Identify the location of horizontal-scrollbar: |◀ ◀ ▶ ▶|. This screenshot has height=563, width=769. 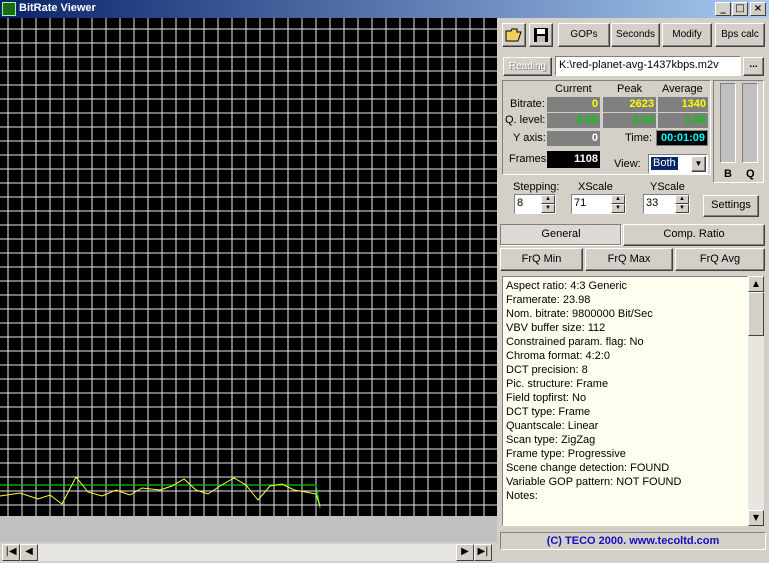
(248, 552).